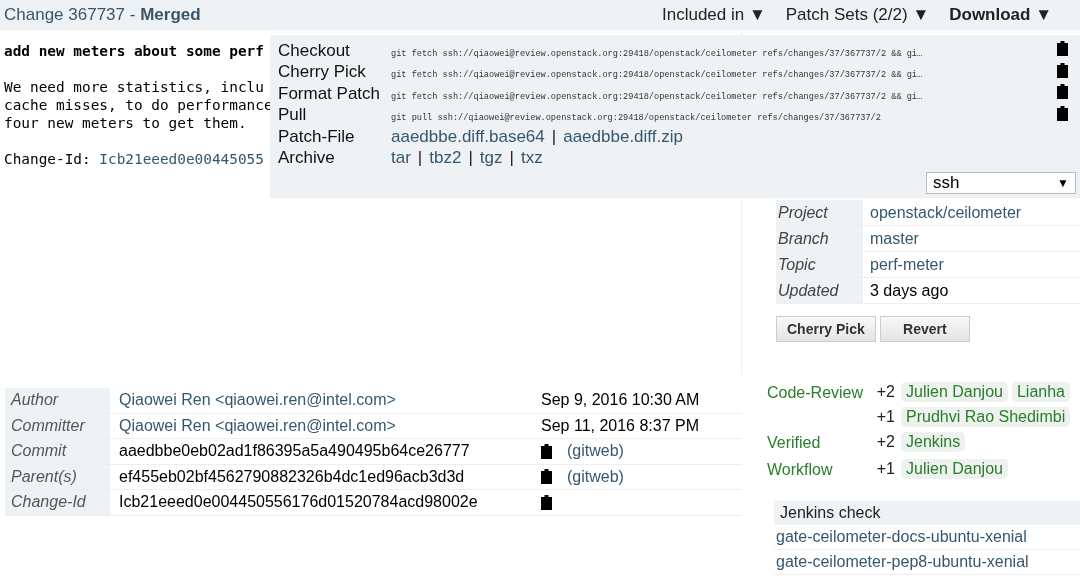  What do you see at coordinates (44, 476) in the screenshot?
I see `field-label: Parent(s)` at bounding box center [44, 476].